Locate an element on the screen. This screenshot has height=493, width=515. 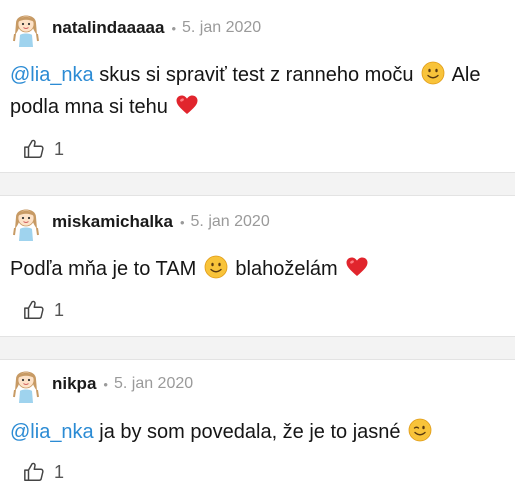
comment-text: Podľa mňa je to TAM blahoželám is located at coordinates (255, 269).